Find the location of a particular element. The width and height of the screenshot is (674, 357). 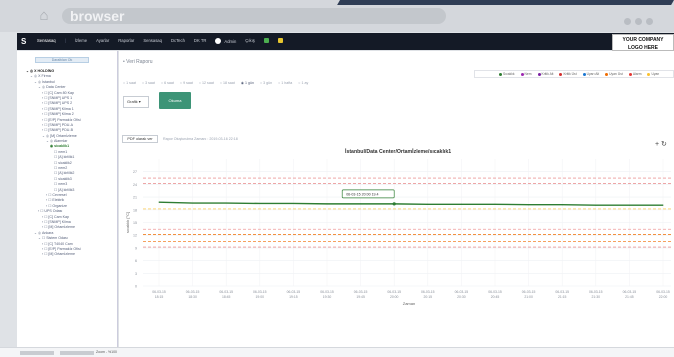

x-tick-label: 21:15 is located at coordinates (562, 297).